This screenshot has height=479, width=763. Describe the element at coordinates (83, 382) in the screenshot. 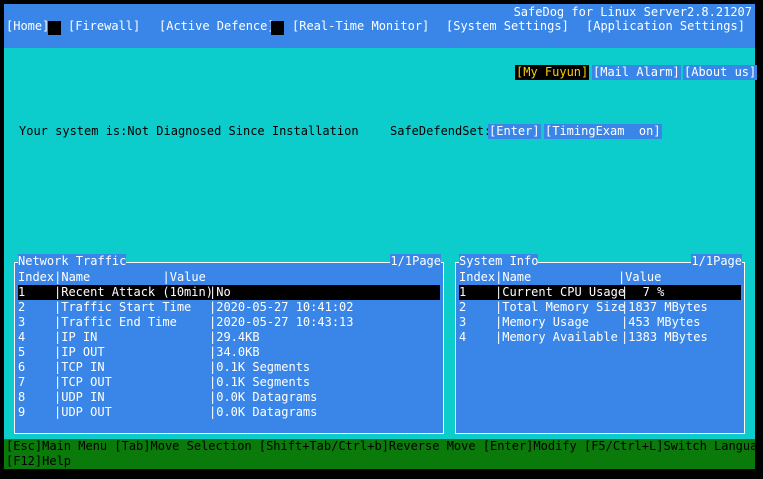

I see `row-name: |TCP OUT` at that location.